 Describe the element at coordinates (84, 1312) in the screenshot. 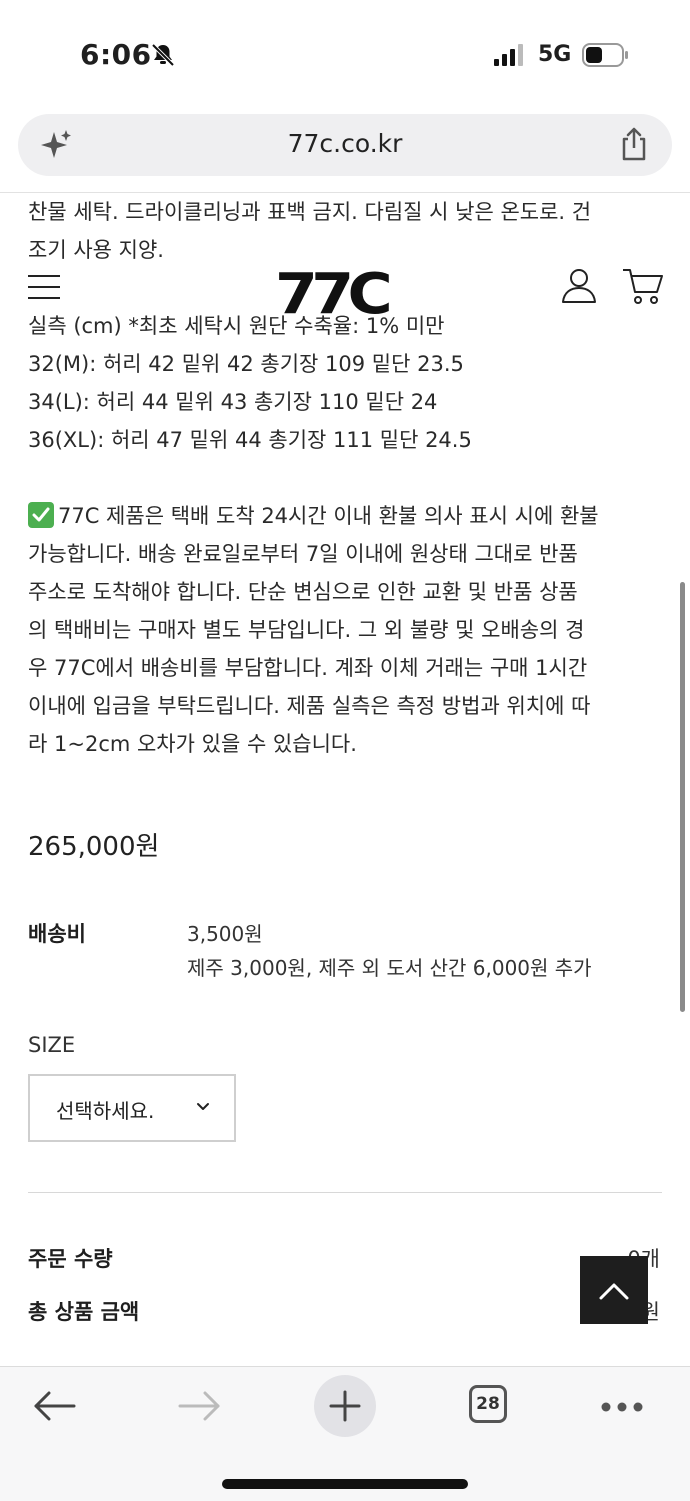

I see `total-price-label: 총 상품 금액` at that location.